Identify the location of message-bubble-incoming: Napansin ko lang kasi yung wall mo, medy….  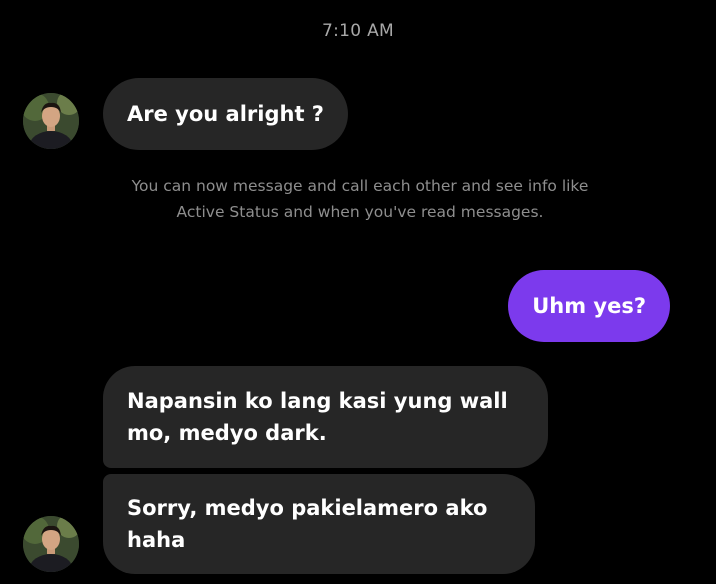
(325, 417).